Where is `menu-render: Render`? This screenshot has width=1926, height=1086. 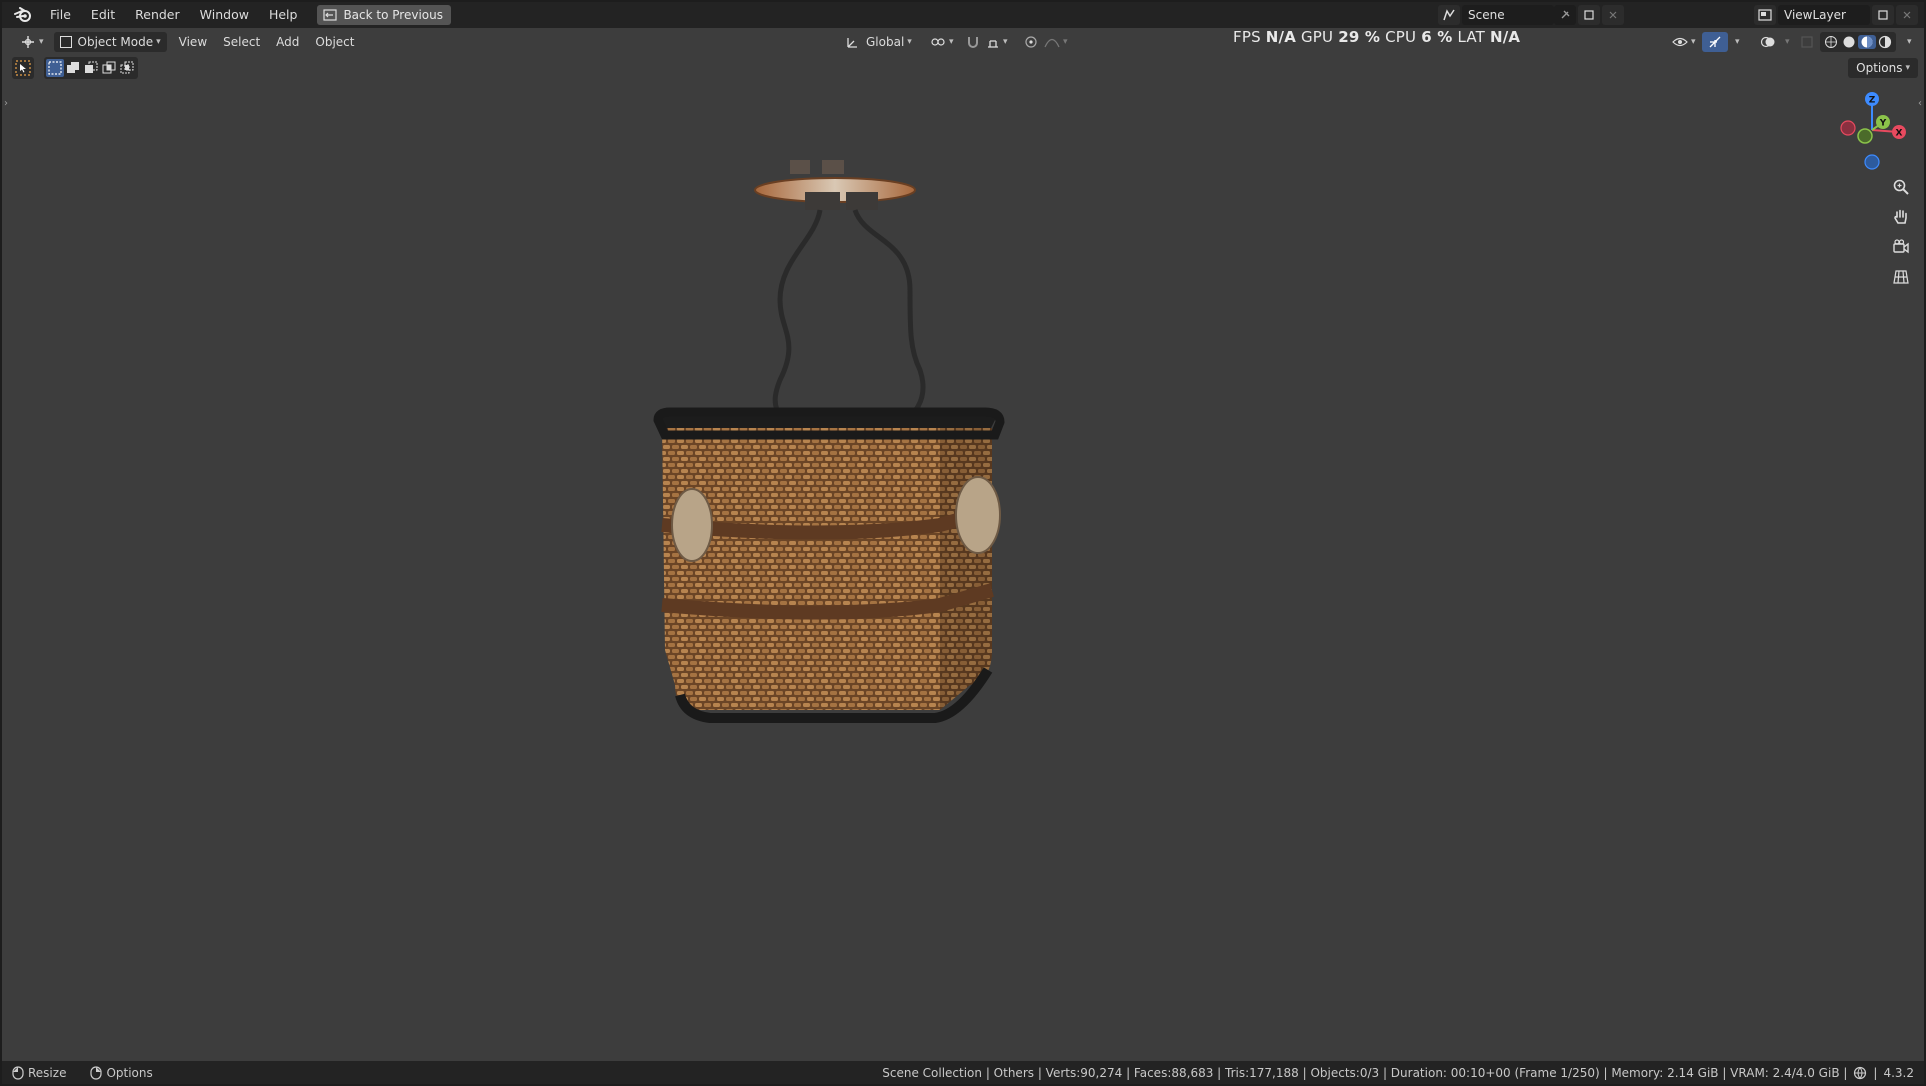 menu-render: Render is located at coordinates (157, 15).